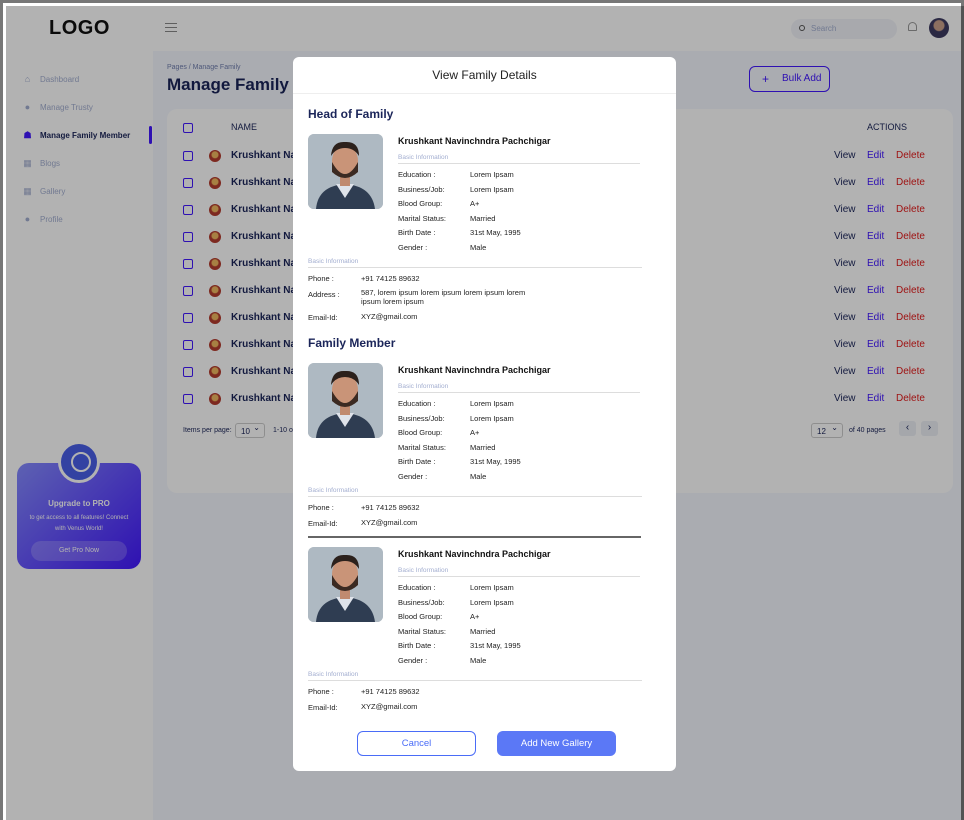  What do you see at coordinates (351, 114) in the screenshot?
I see `section-title-head: Head of Family` at bounding box center [351, 114].